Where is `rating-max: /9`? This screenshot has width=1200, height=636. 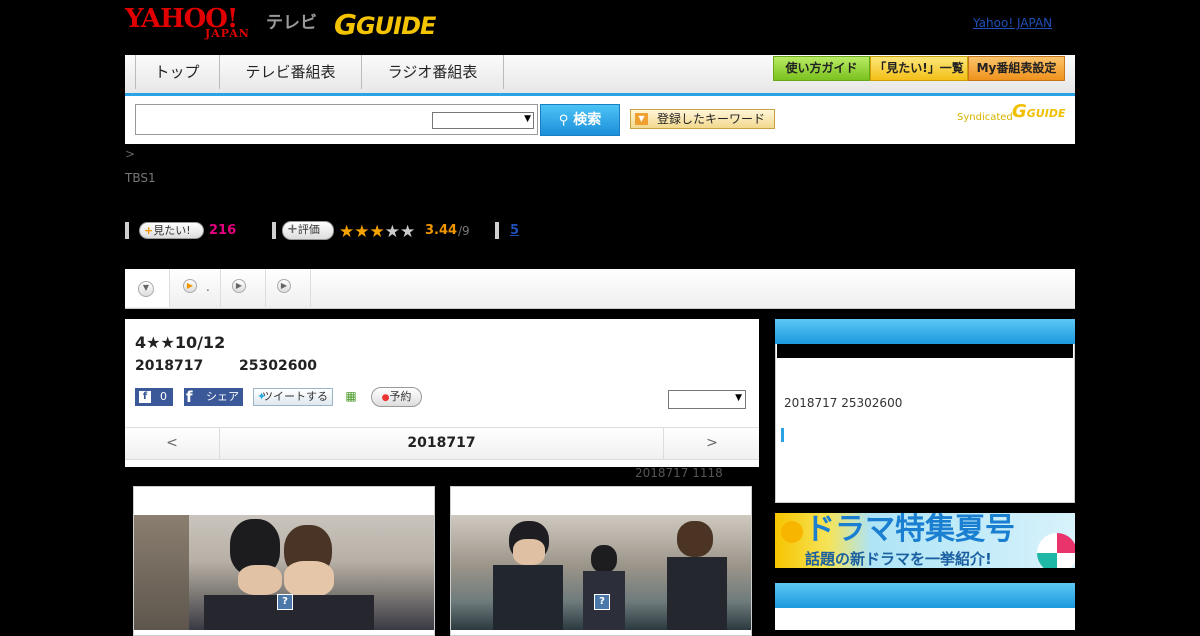 rating-max: /9 is located at coordinates (464, 231).